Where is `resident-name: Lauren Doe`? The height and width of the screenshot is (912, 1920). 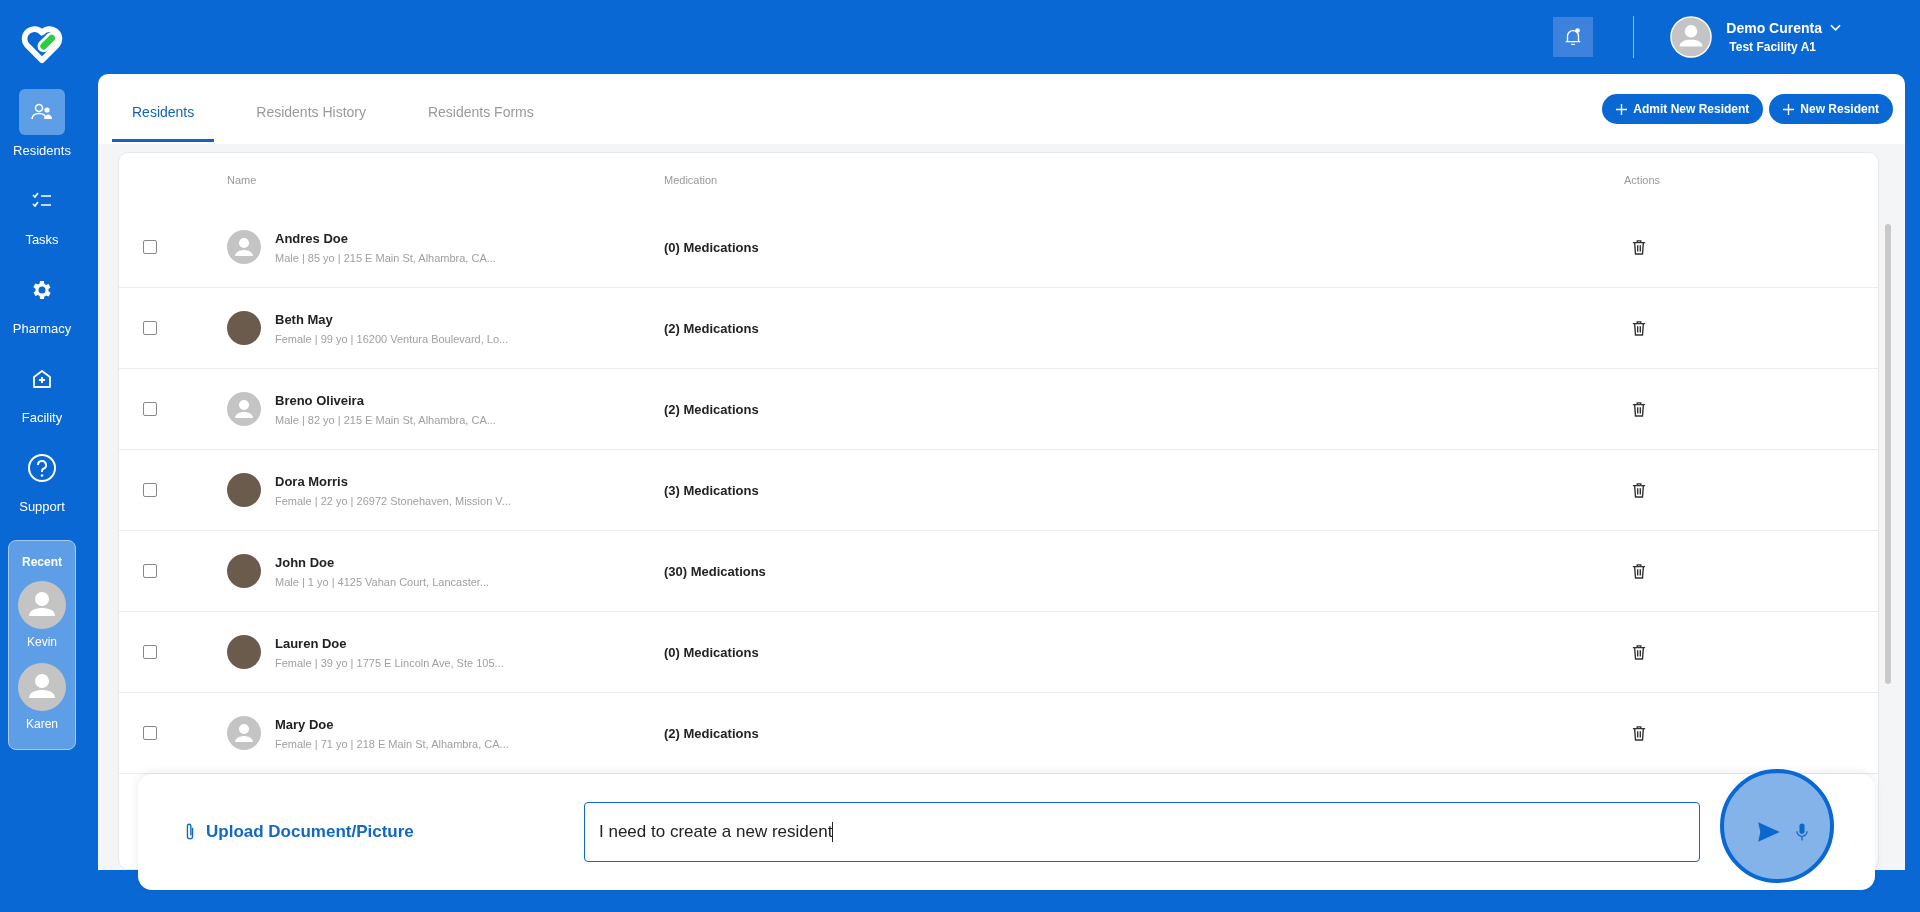 resident-name: Lauren Doe is located at coordinates (389, 643).